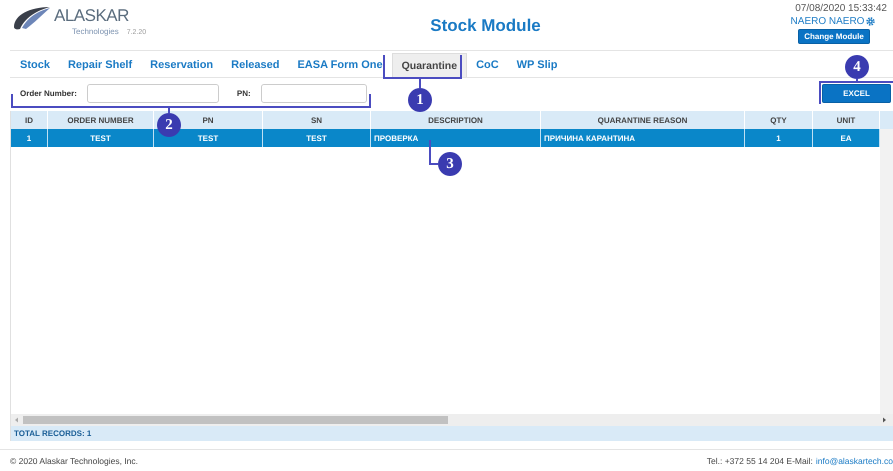 This screenshot has height=471, width=893. I want to click on contact-text: Tel.: +372 55 14 204 E-Mail:, so click(759, 461).